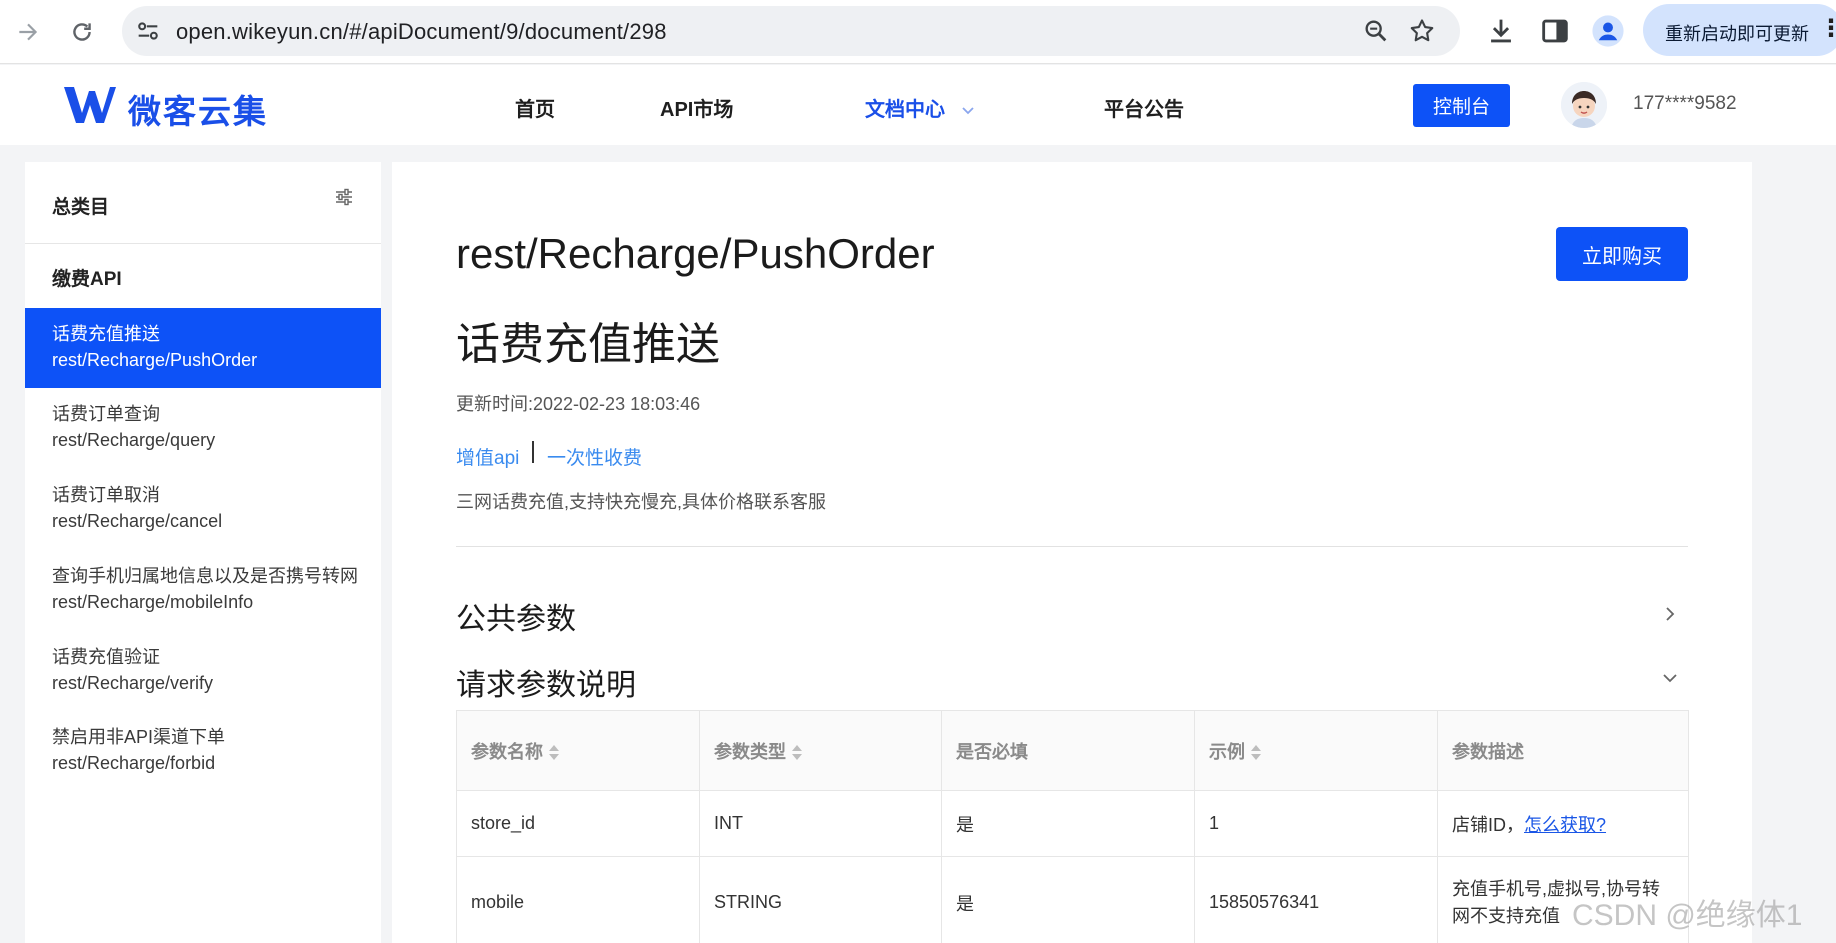 The width and height of the screenshot is (1836, 943). Describe the element at coordinates (535, 107) in the screenshot. I see `nav-home: 首页` at that location.